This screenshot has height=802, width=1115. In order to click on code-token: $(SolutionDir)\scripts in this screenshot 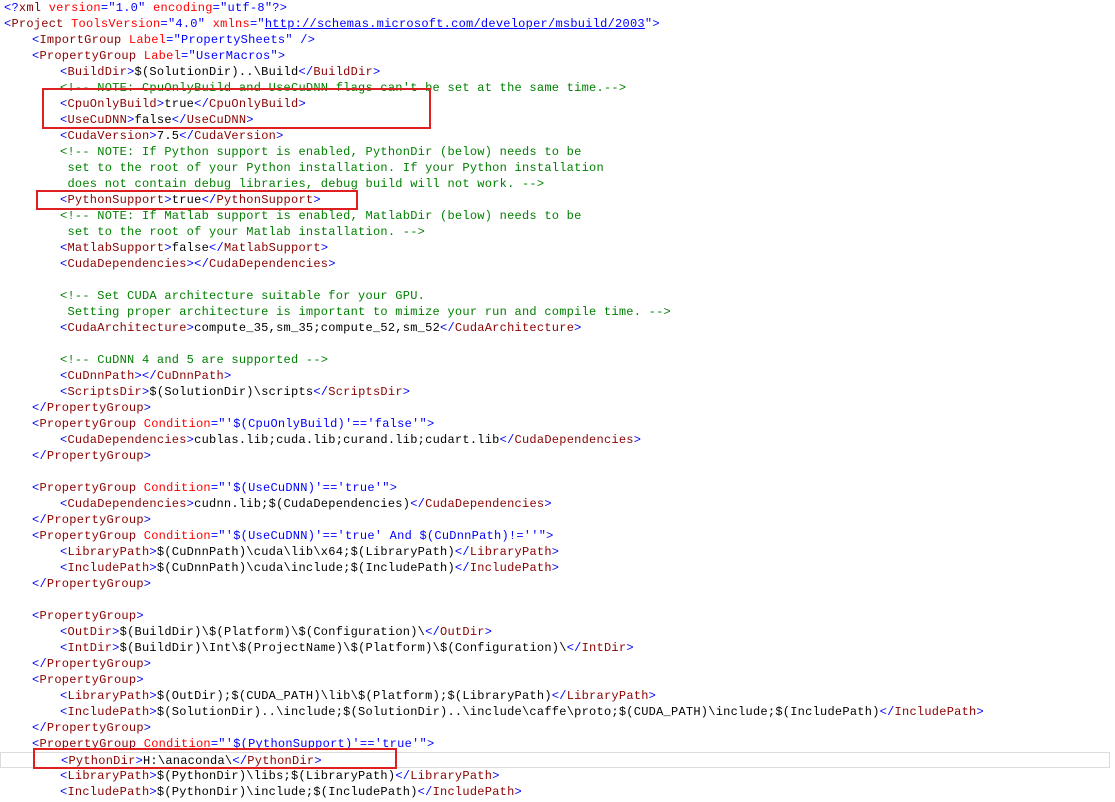, I will do `click(231, 392)`.